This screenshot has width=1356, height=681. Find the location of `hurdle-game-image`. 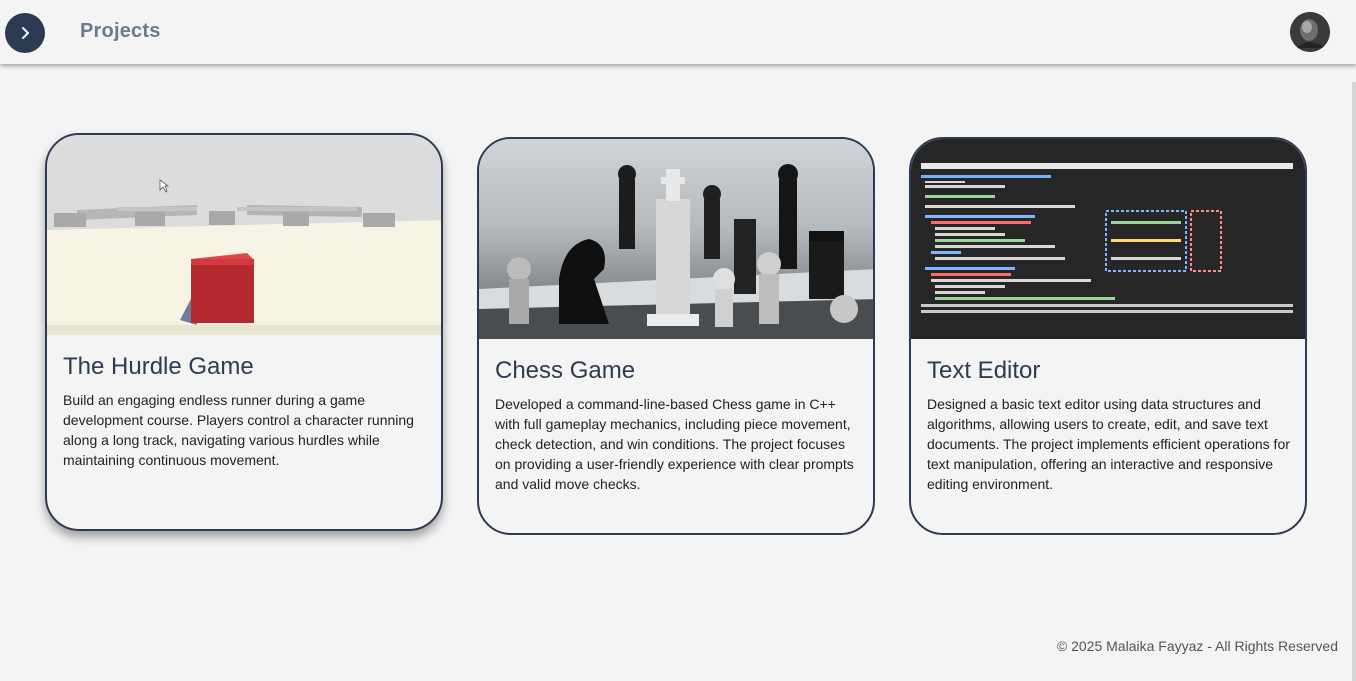

hurdle-game-image is located at coordinates (244, 235).